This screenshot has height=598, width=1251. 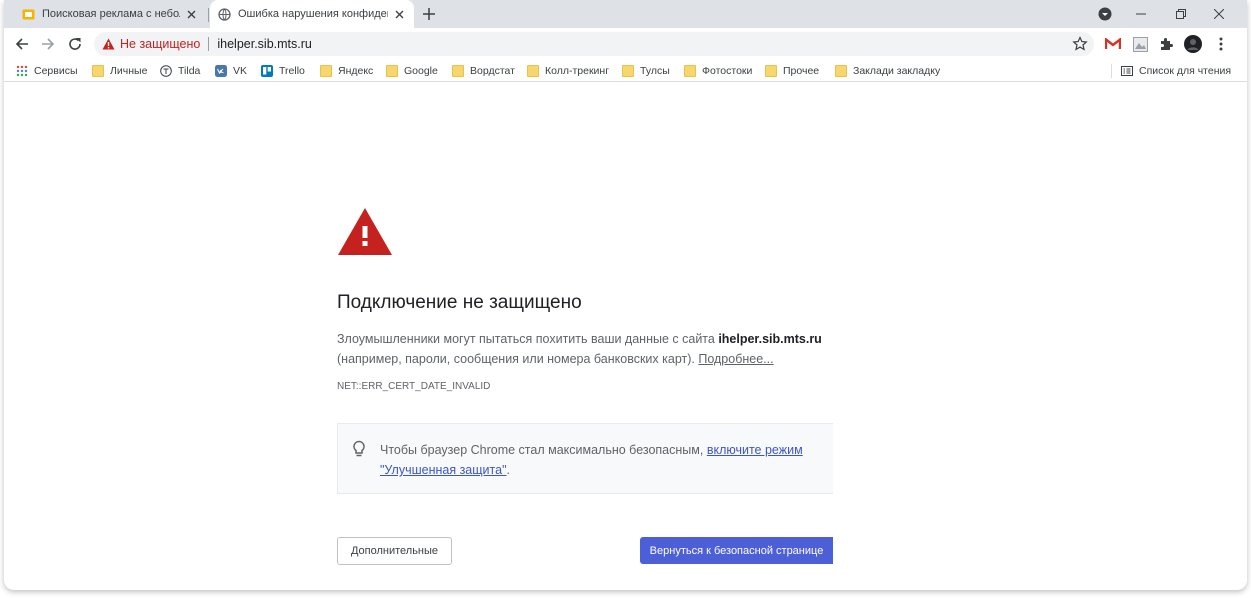 What do you see at coordinates (160, 44) in the screenshot?
I see `security-status: Не защищено` at bounding box center [160, 44].